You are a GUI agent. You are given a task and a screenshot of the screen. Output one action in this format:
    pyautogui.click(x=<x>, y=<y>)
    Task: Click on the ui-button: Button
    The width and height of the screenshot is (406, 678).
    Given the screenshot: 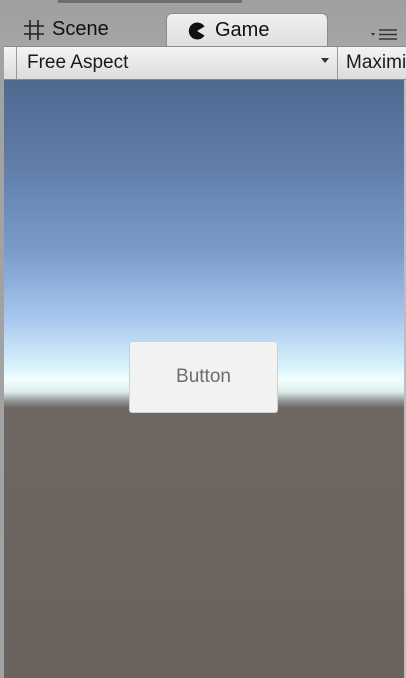 What is the action you would take?
    pyautogui.click(x=203, y=377)
    